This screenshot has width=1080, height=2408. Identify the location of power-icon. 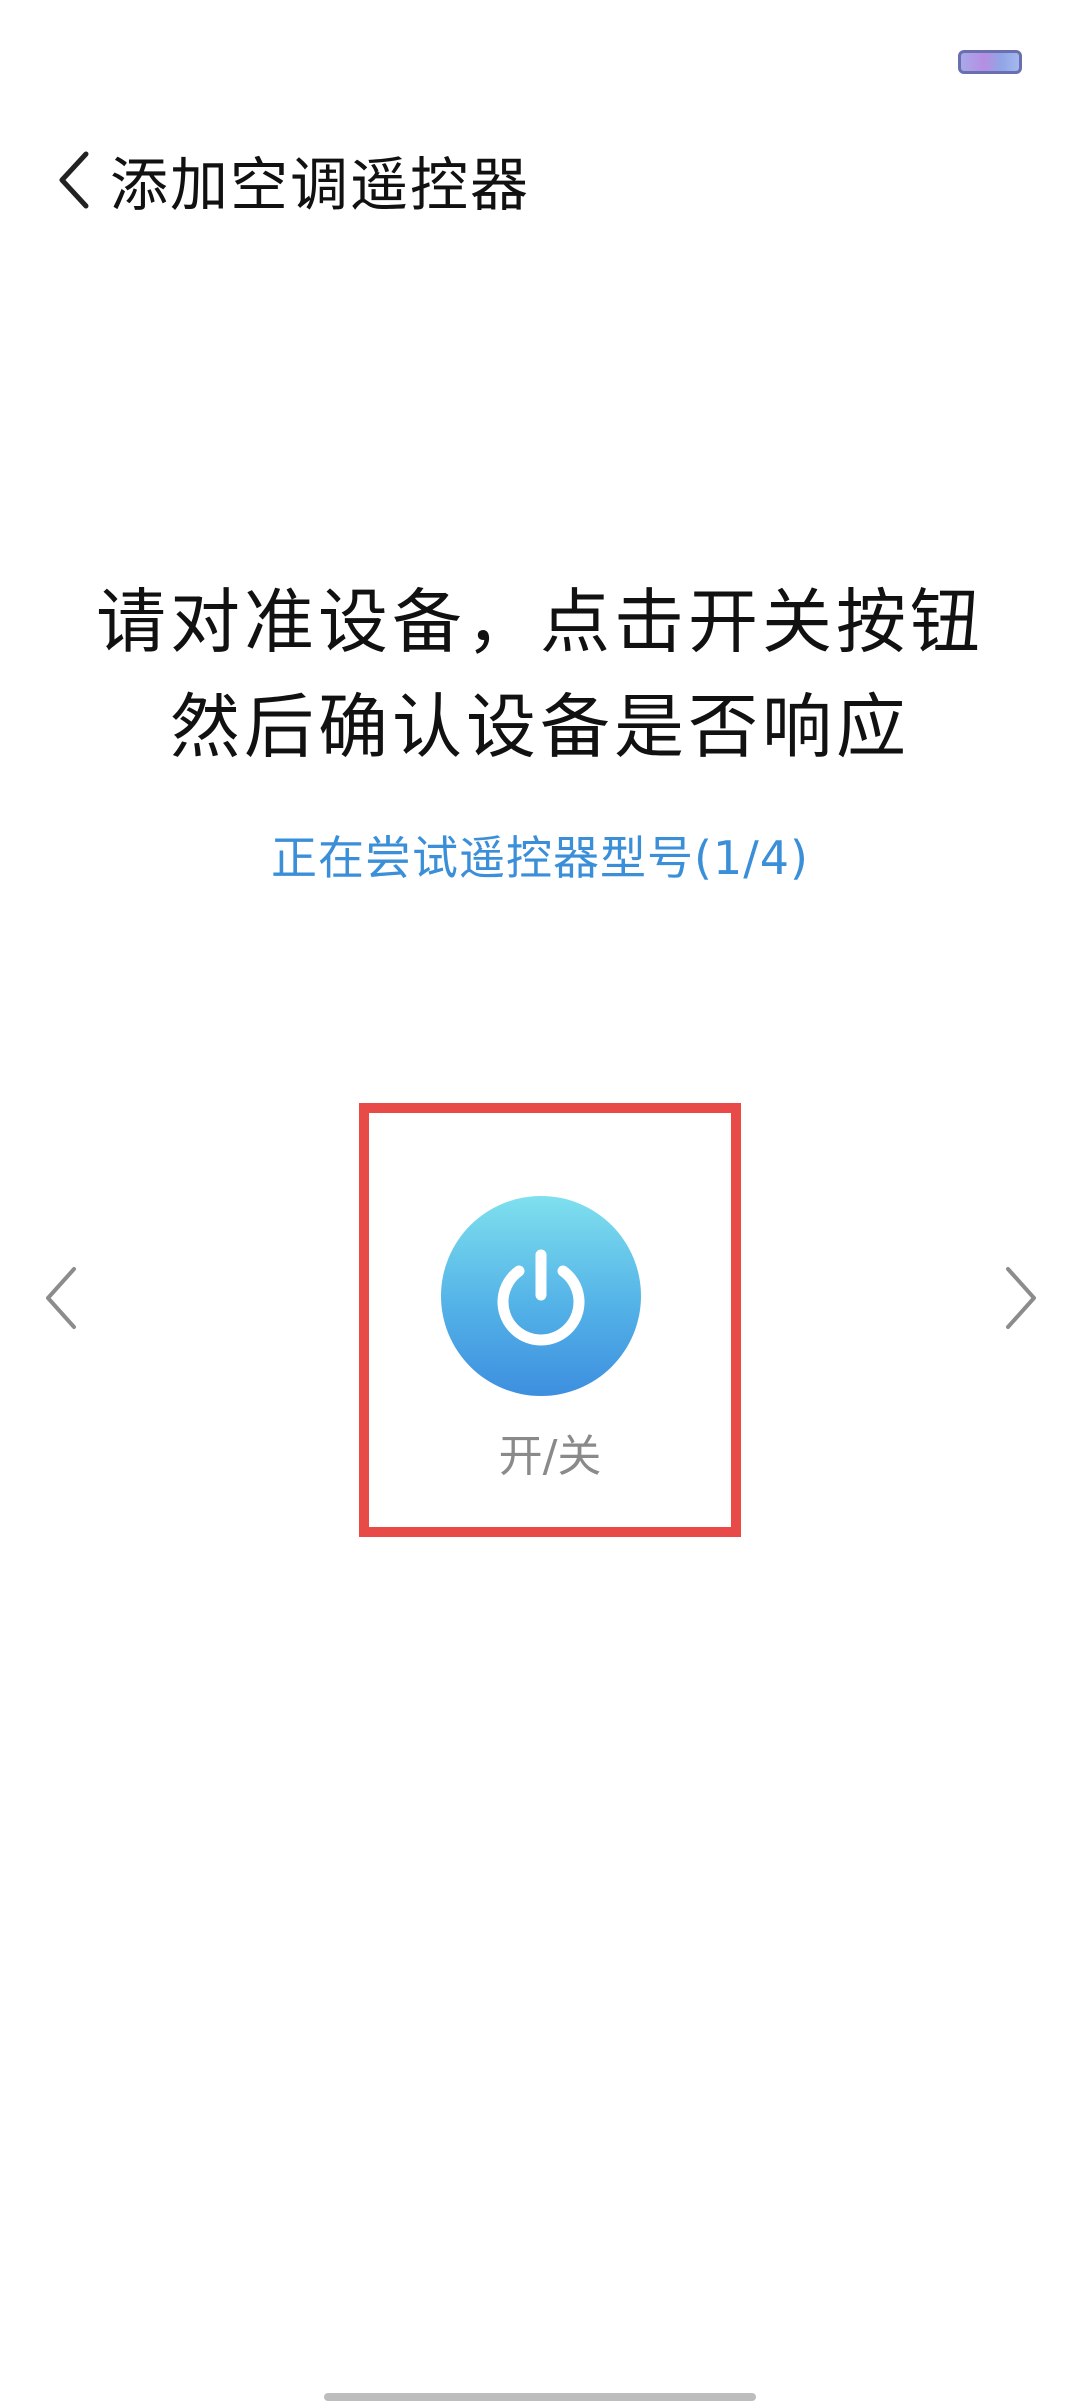
(541, 1297).